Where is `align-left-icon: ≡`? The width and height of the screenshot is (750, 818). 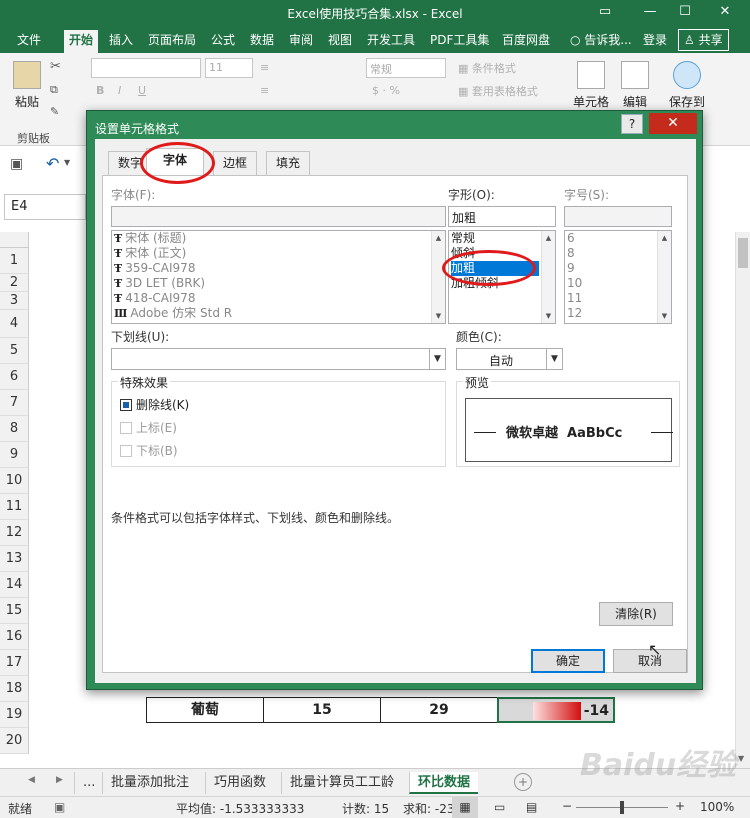 align-left-icon: ≡ is located at coordinates (264, 90).